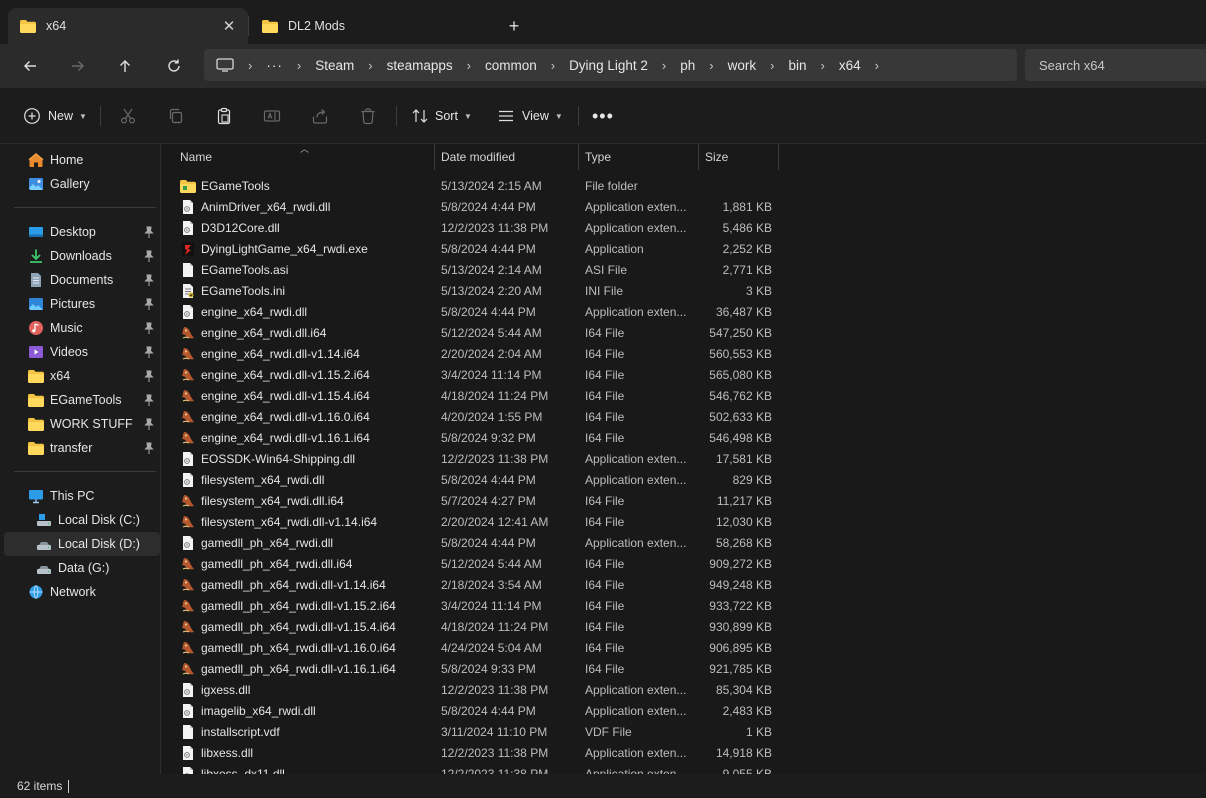 The height and width of the screenshot is (798, 1206). What do you see at coordinates (687, 65) in the screenshot?
I see `breadcrumb-ph: ph` at bounding box center [687, 65].